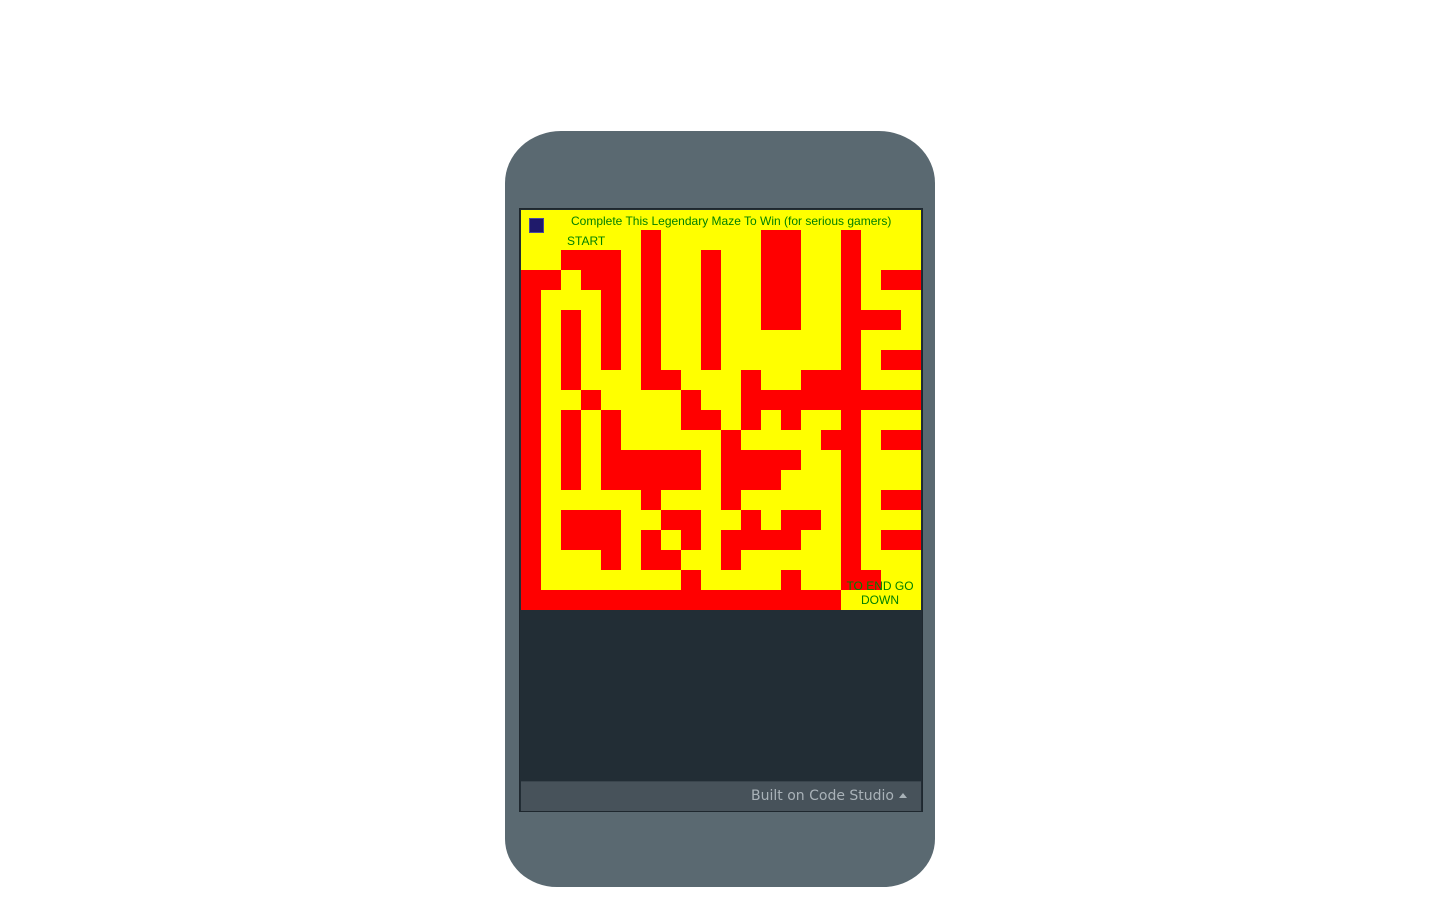  Describe the element at coordinates (536, 225) in the screenshot. I see `player-square` at that location.